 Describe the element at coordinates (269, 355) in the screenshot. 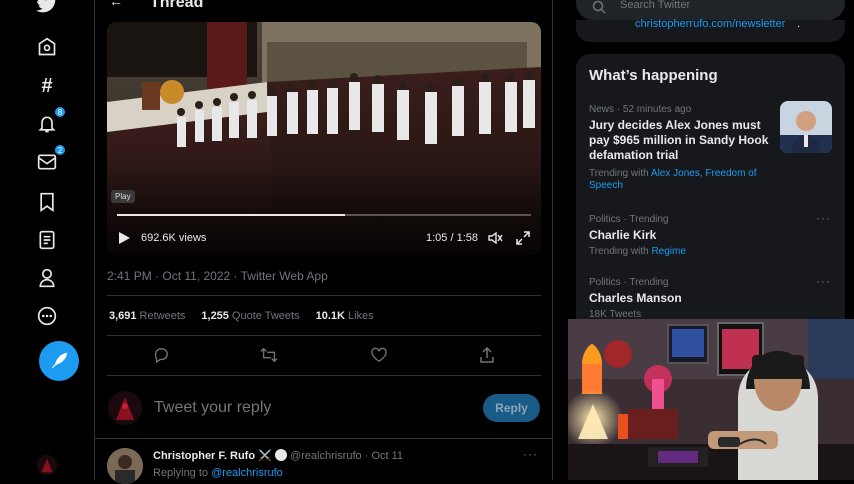

I see `retweet-icon` at that location.